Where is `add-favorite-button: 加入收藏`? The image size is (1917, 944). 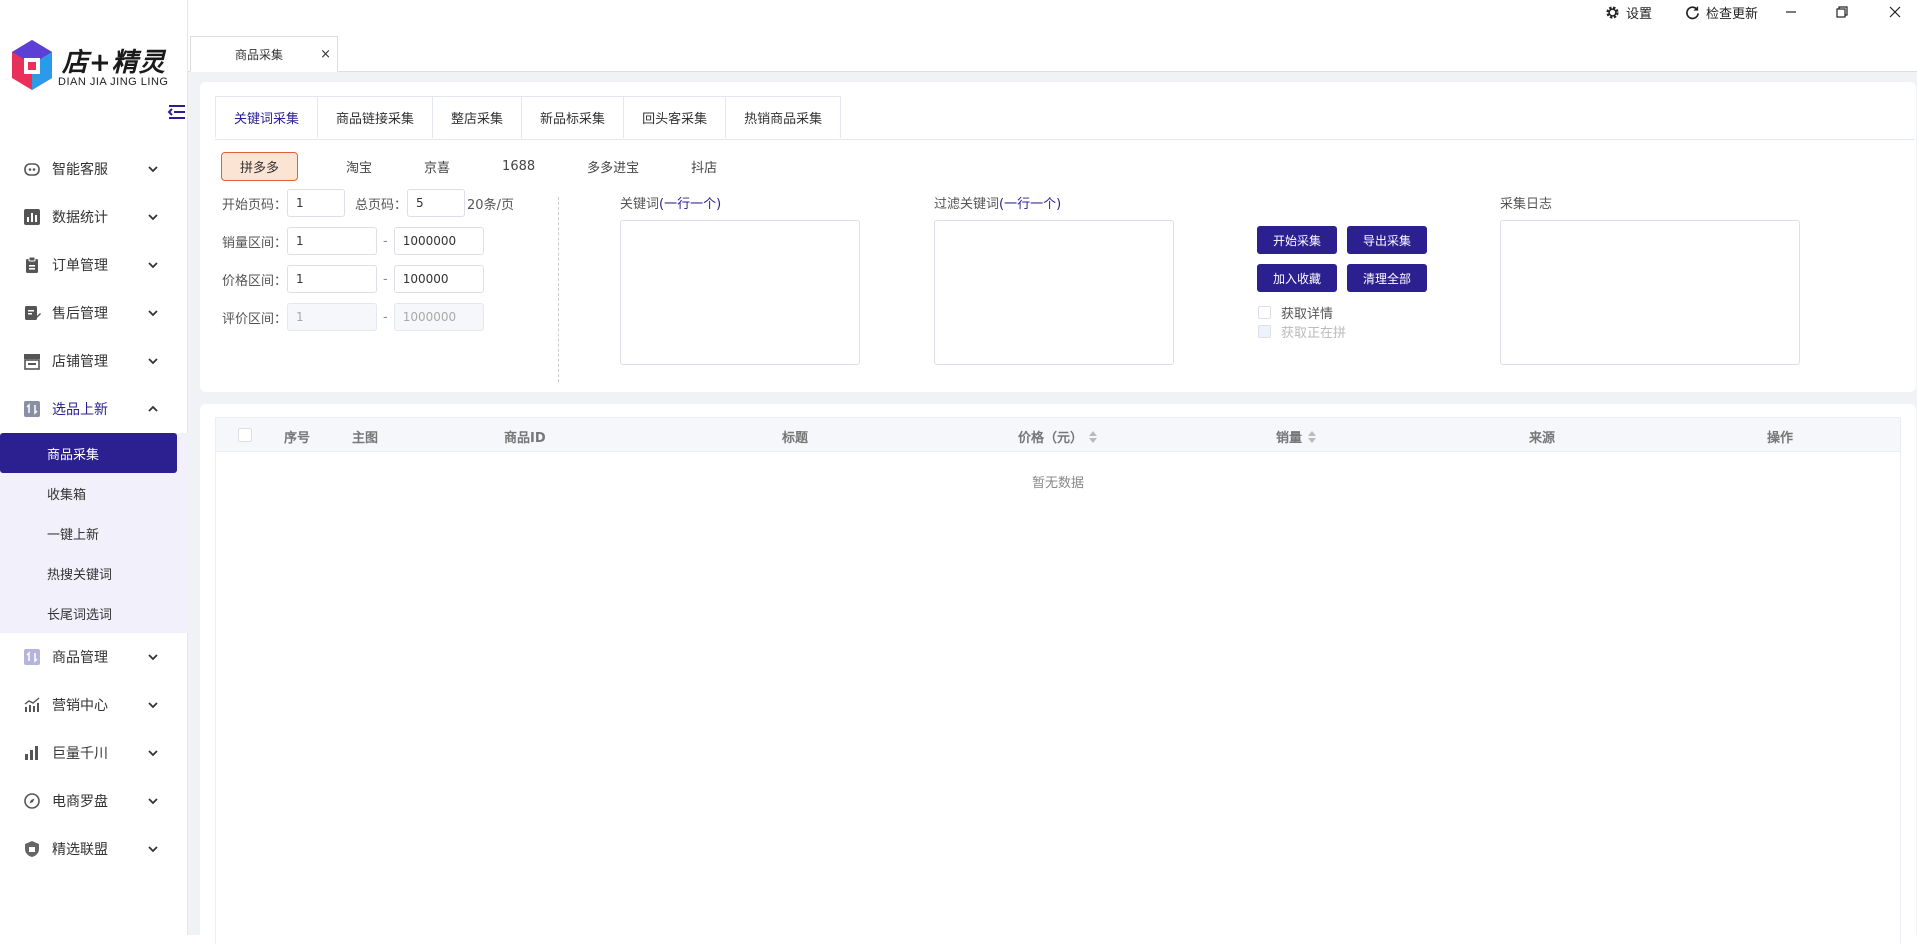
add-favorite-button: 加入收藏 is located at coordinates (1297, 278).